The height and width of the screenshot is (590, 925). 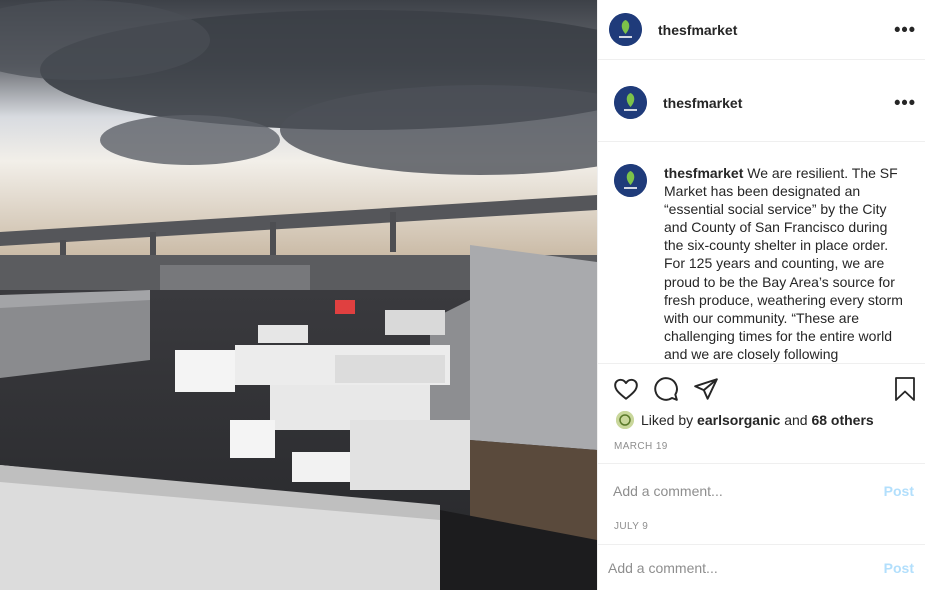 I want to click on bookmark-icon, so click(x=905, y=389).